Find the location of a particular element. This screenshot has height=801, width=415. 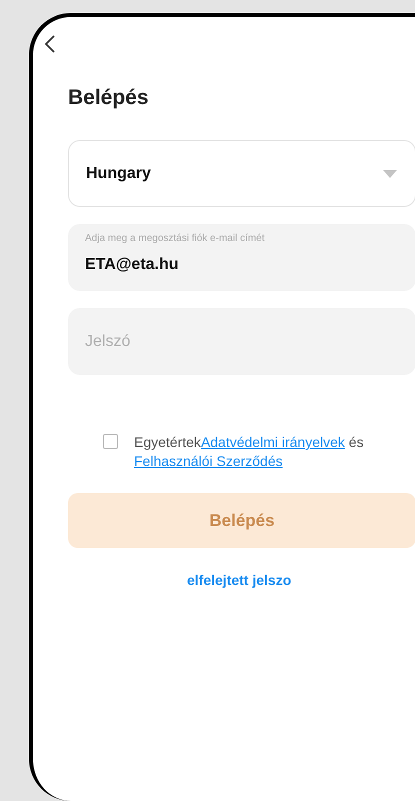

back-icon is located at coordinates (50, 44).